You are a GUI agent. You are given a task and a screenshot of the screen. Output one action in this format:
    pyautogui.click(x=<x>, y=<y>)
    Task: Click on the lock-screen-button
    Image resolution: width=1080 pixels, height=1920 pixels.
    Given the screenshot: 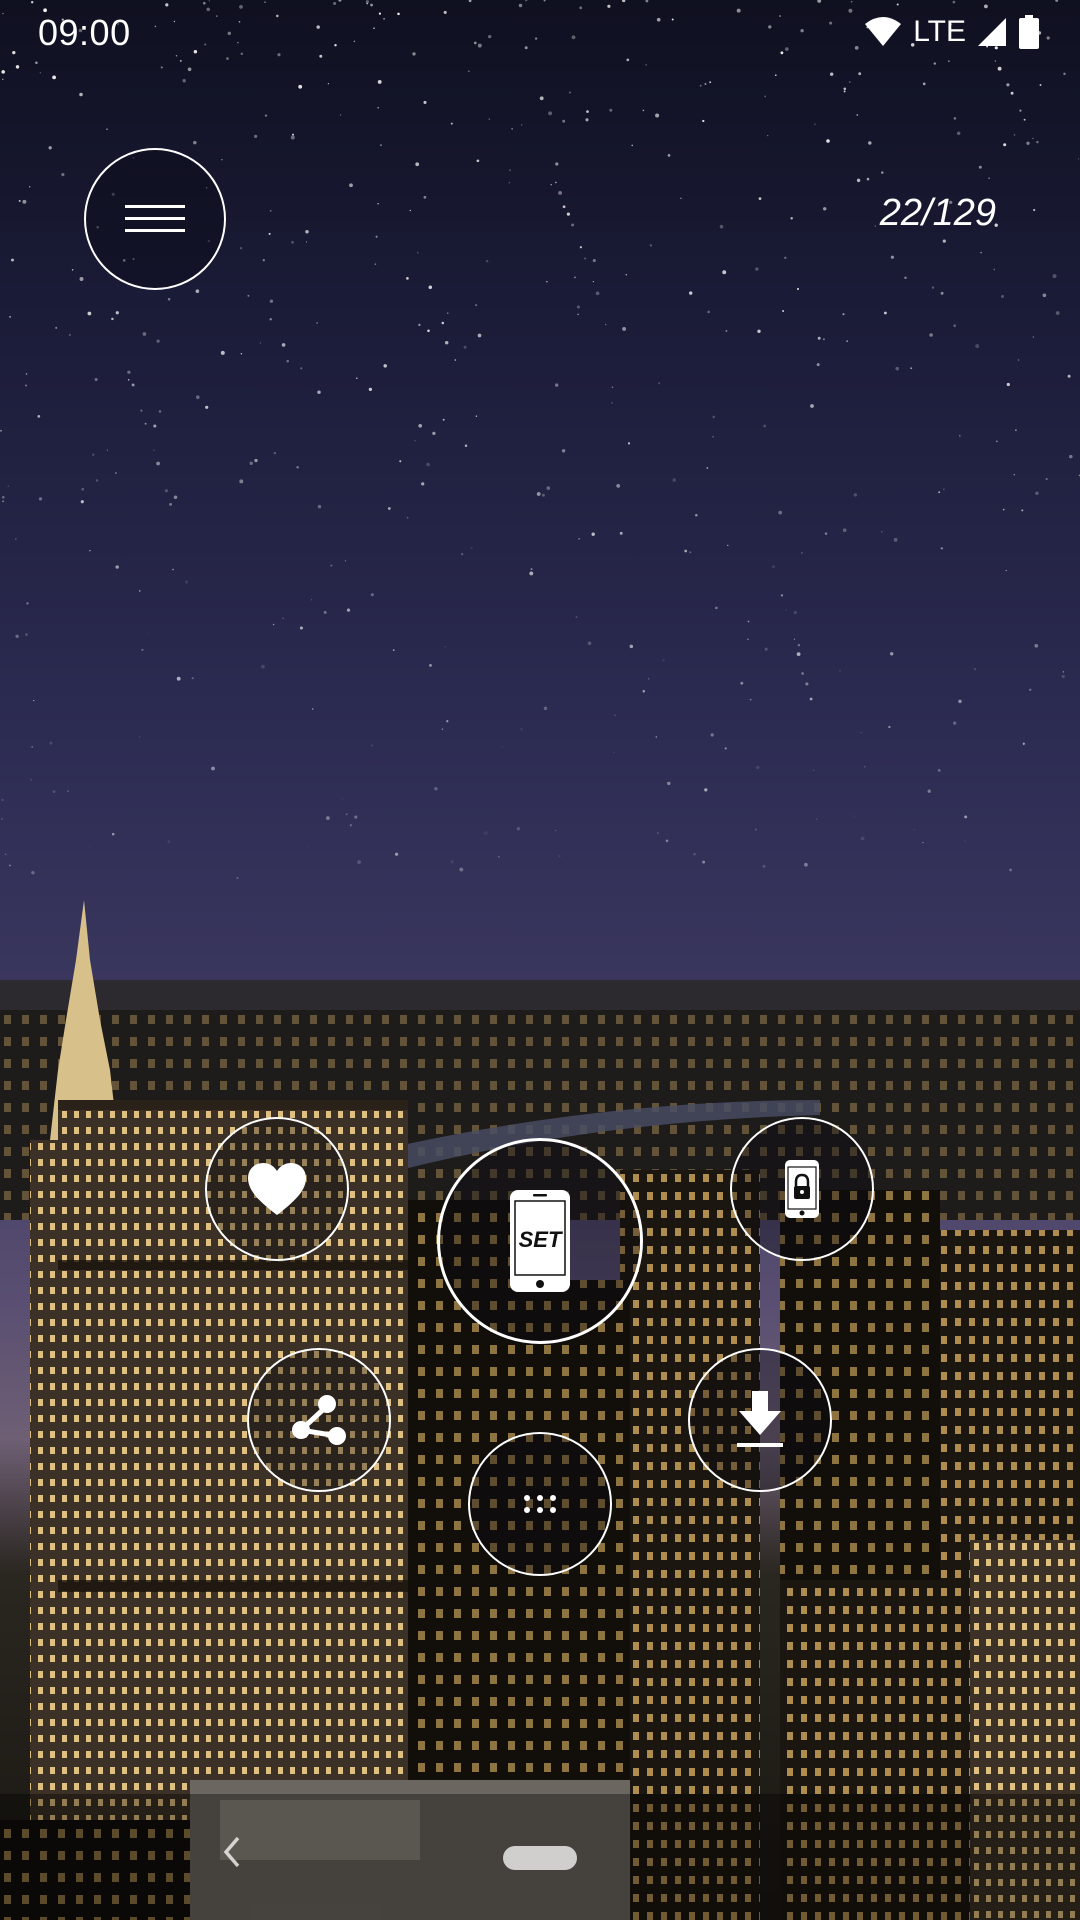 What is the action you would take?
    pyautogui.click(x=802, y=1189)
    